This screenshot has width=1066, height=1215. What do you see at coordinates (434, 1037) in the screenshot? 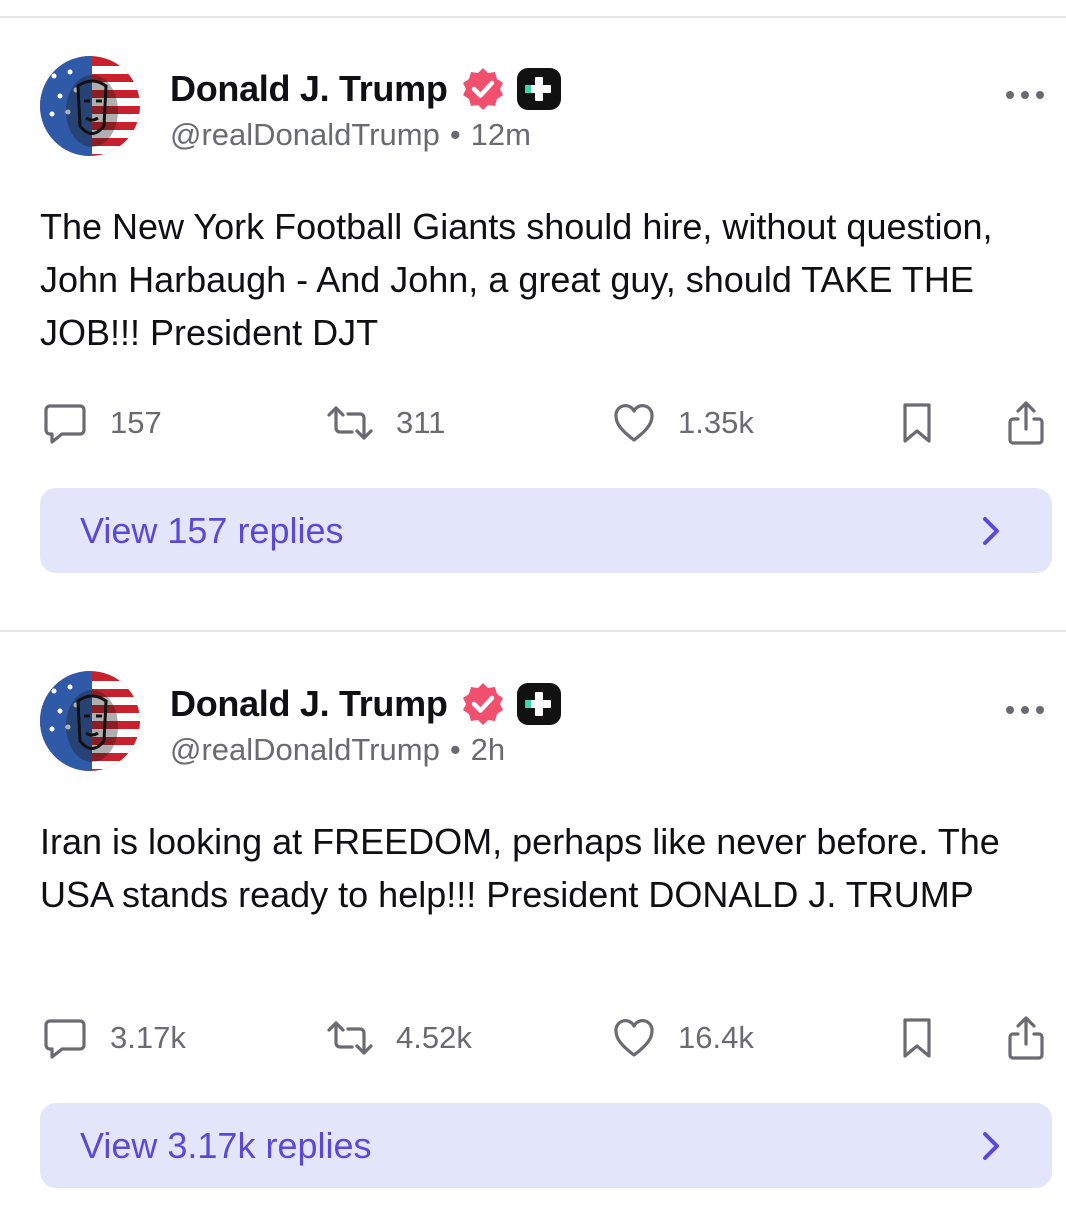
I see `repost-count: 4.52k` at bounding box center [434, 1037].